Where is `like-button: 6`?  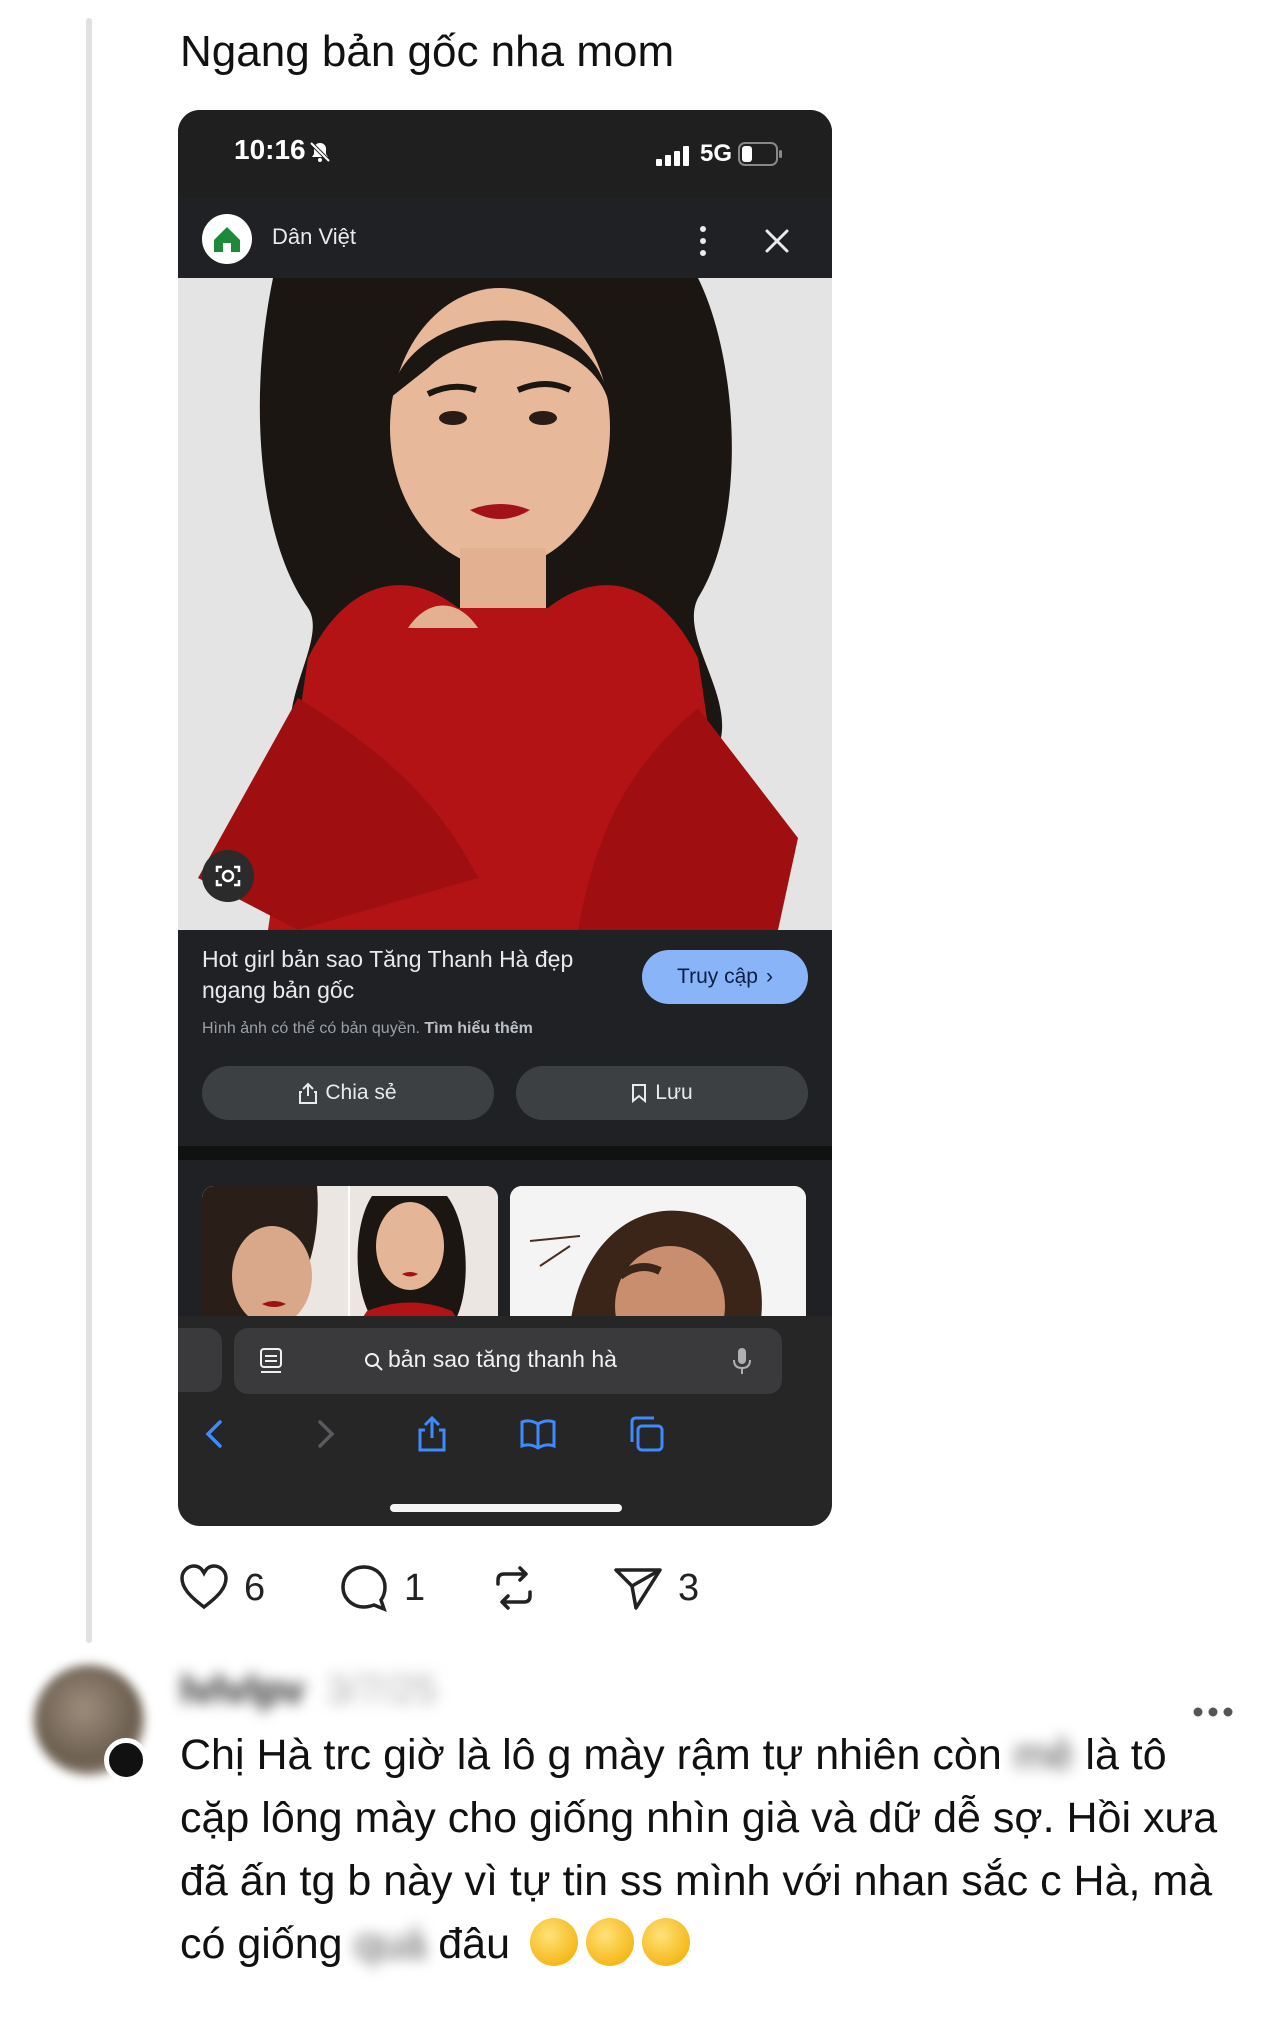
like-button: 6 is located at coordinates (221, 1588).